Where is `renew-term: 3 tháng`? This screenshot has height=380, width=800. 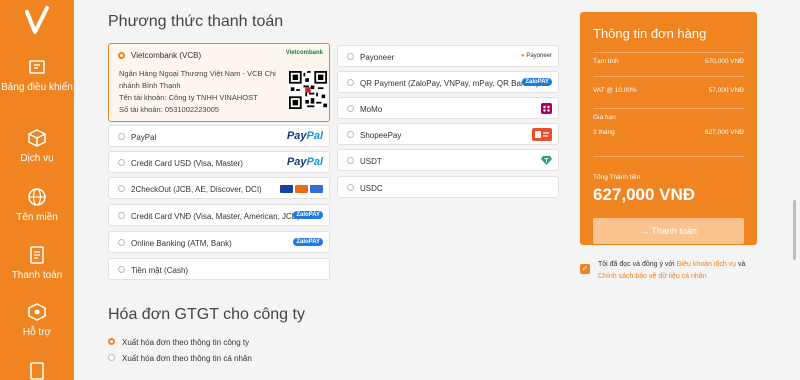
renew-term: 3 tháng is located at coordinates (604, 132).